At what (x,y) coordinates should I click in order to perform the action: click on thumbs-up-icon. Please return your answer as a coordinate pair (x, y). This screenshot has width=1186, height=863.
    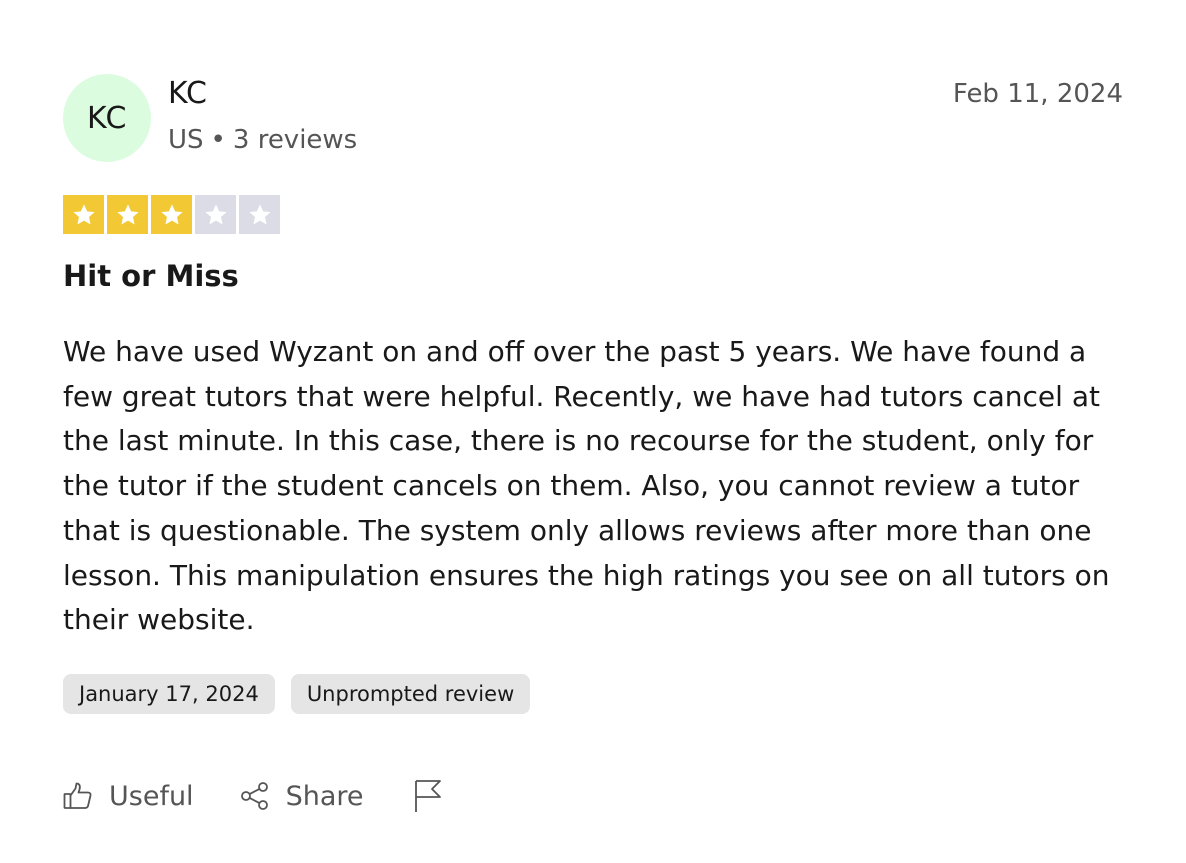
    Looking at the image, I should click on (78, 796).